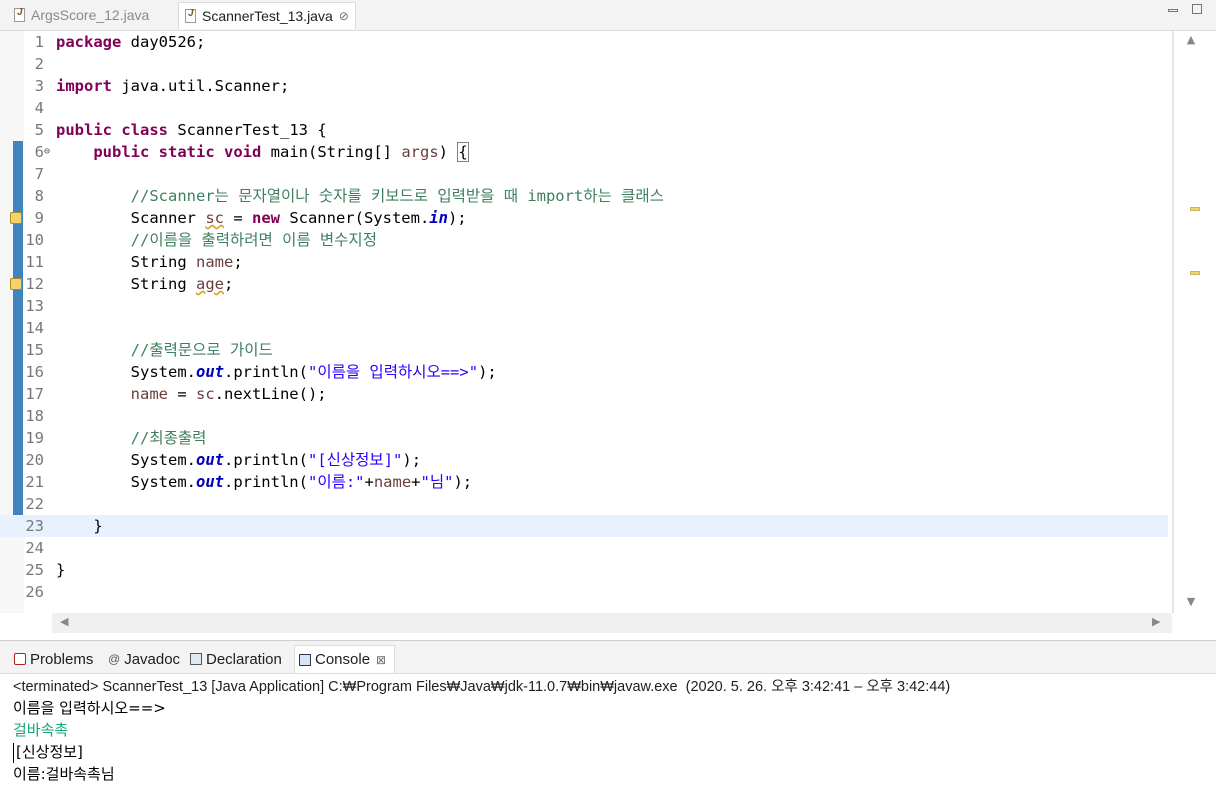  Describe the element at coordinates (145, 284) in the screenshot. I see `code-text: String age;` at that location.